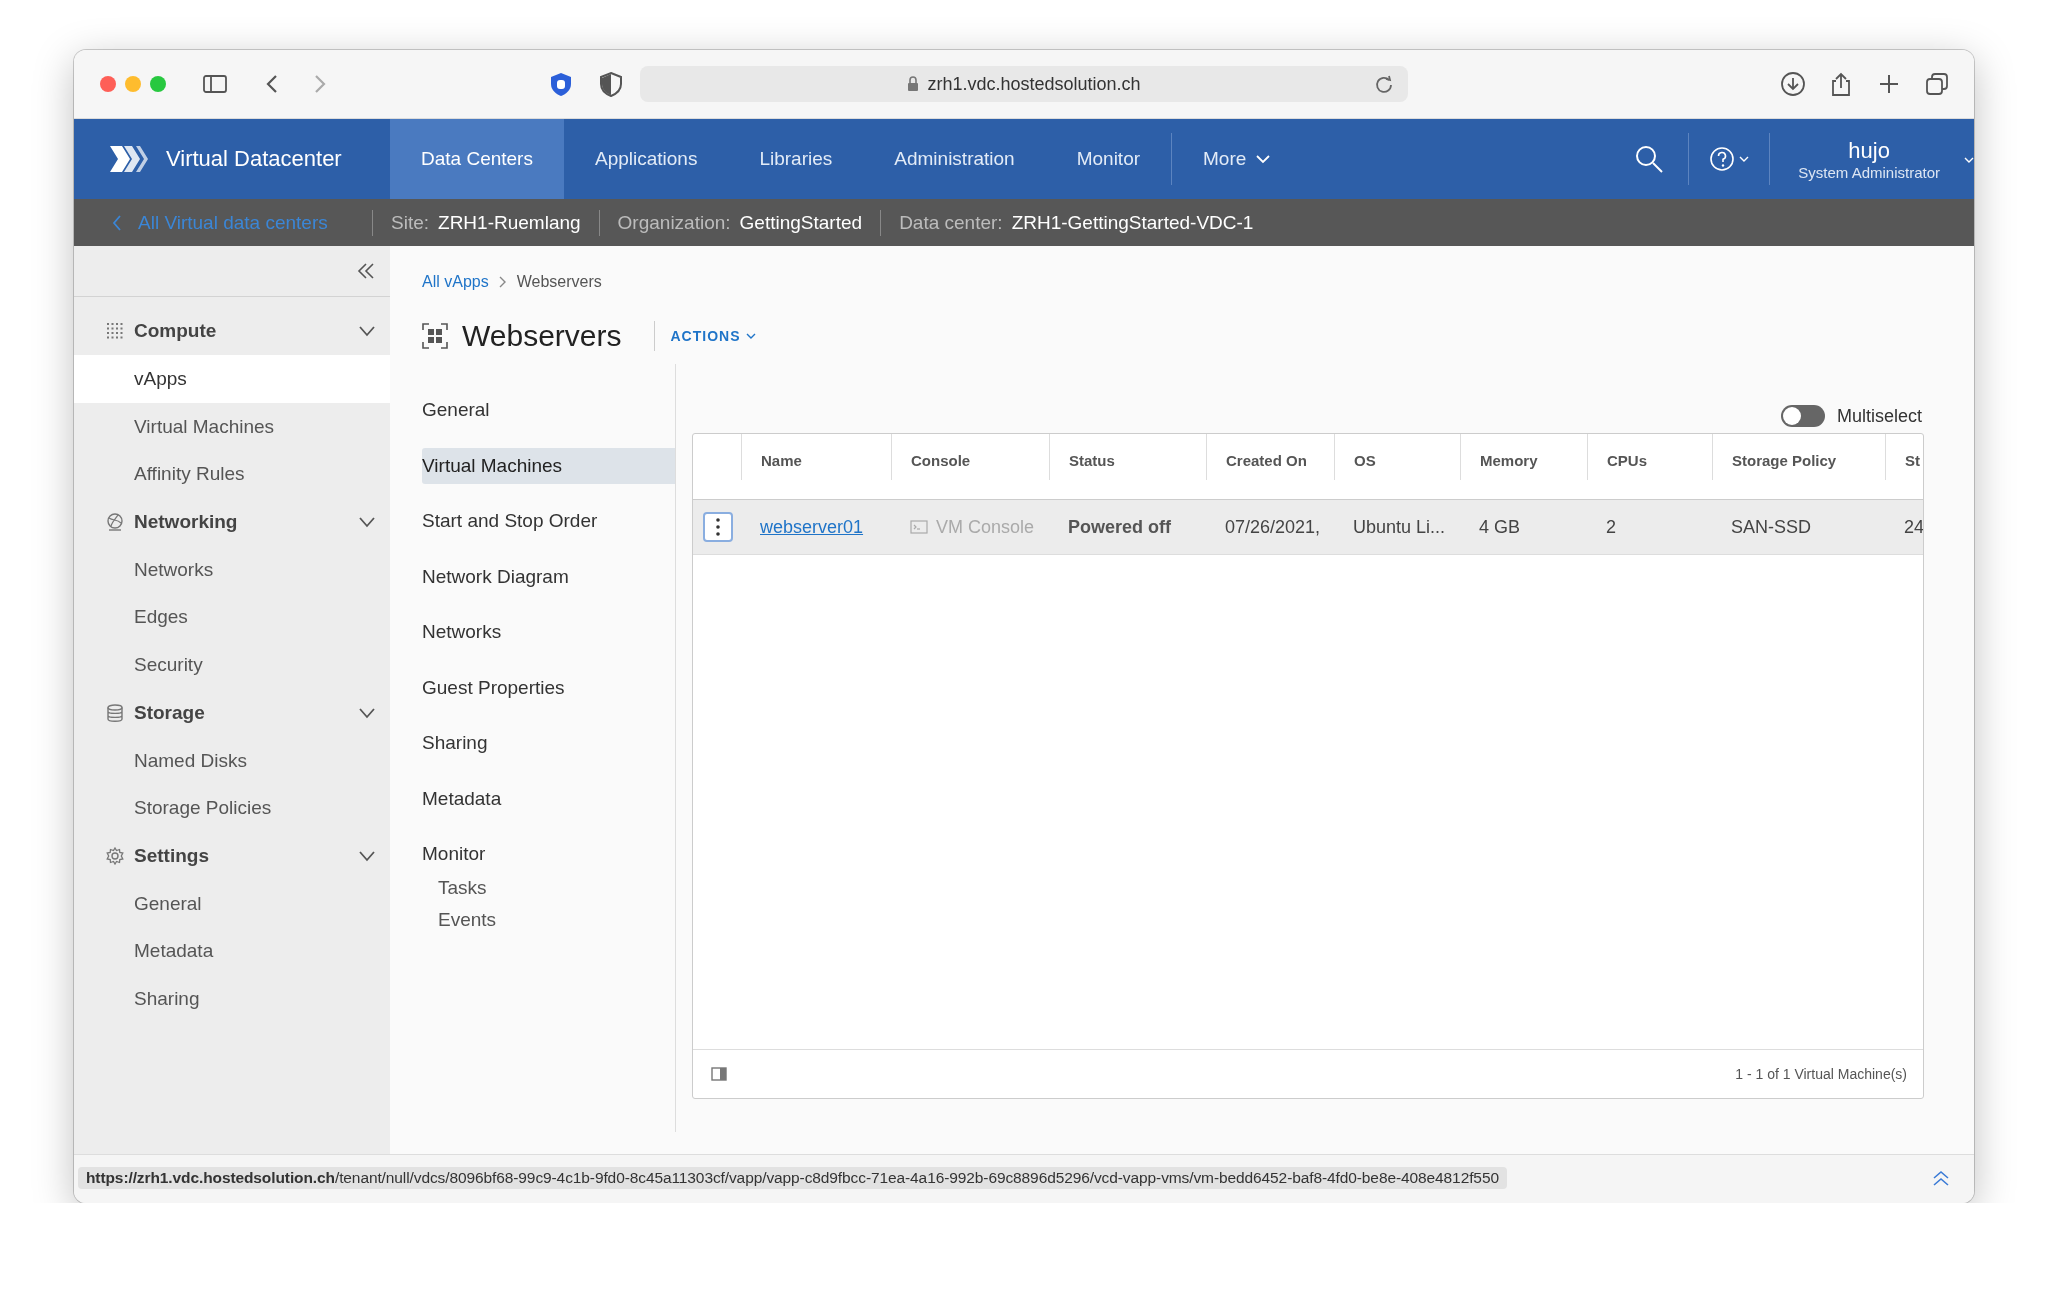 This screenshot has height=1302, width=2048. I want to click on table-cell-text: SAN-SSD, so click(1771, 527).